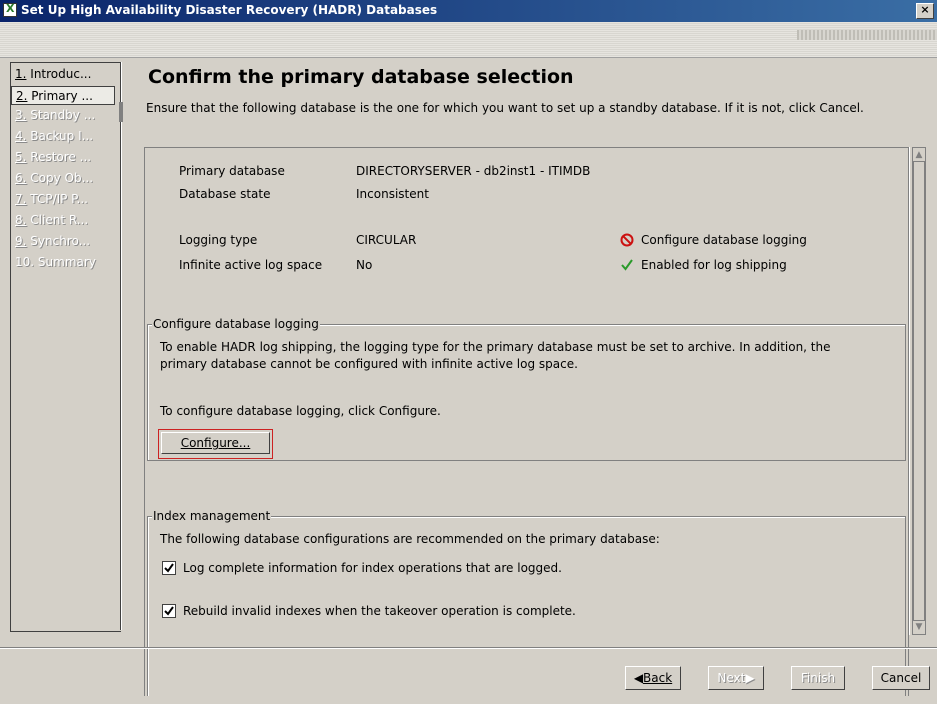  What do you see at coordinates (232, 171) in the screenshot?
I see `primary-db-label: Primary database` at bounding box center [232, 171].